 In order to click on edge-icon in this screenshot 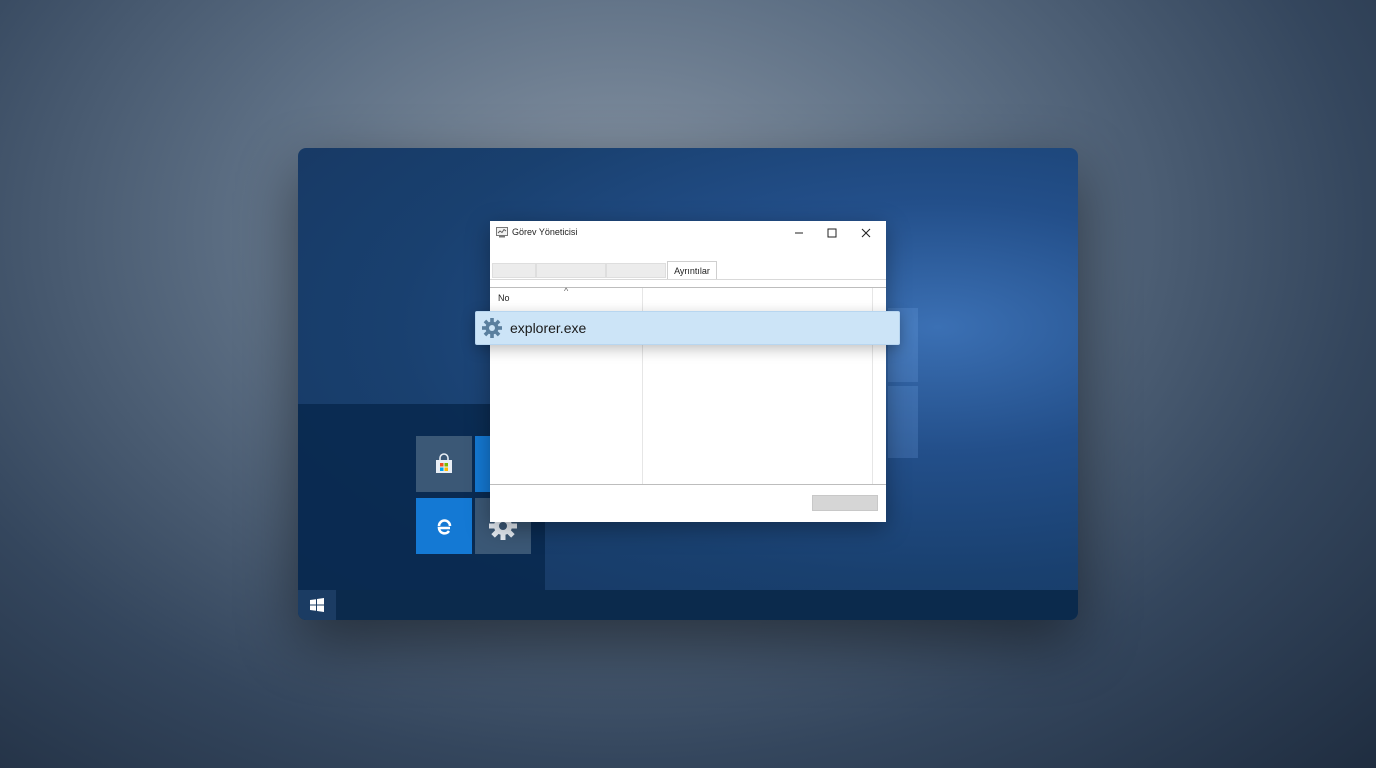, I will do `click(444, 527)`.